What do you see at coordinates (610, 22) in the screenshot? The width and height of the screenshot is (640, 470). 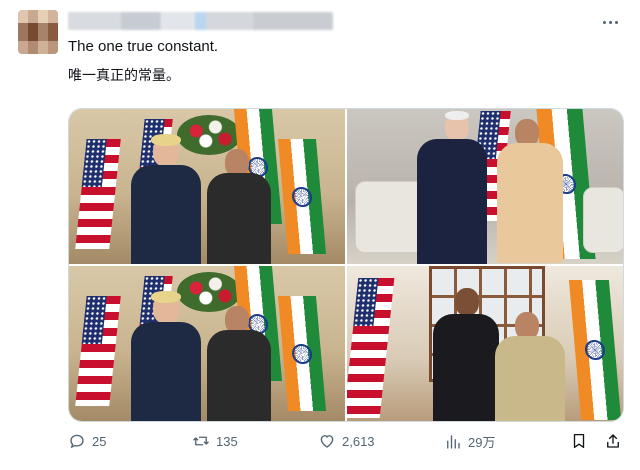 I see `more-options-icon` at bounding box center [610, 22].